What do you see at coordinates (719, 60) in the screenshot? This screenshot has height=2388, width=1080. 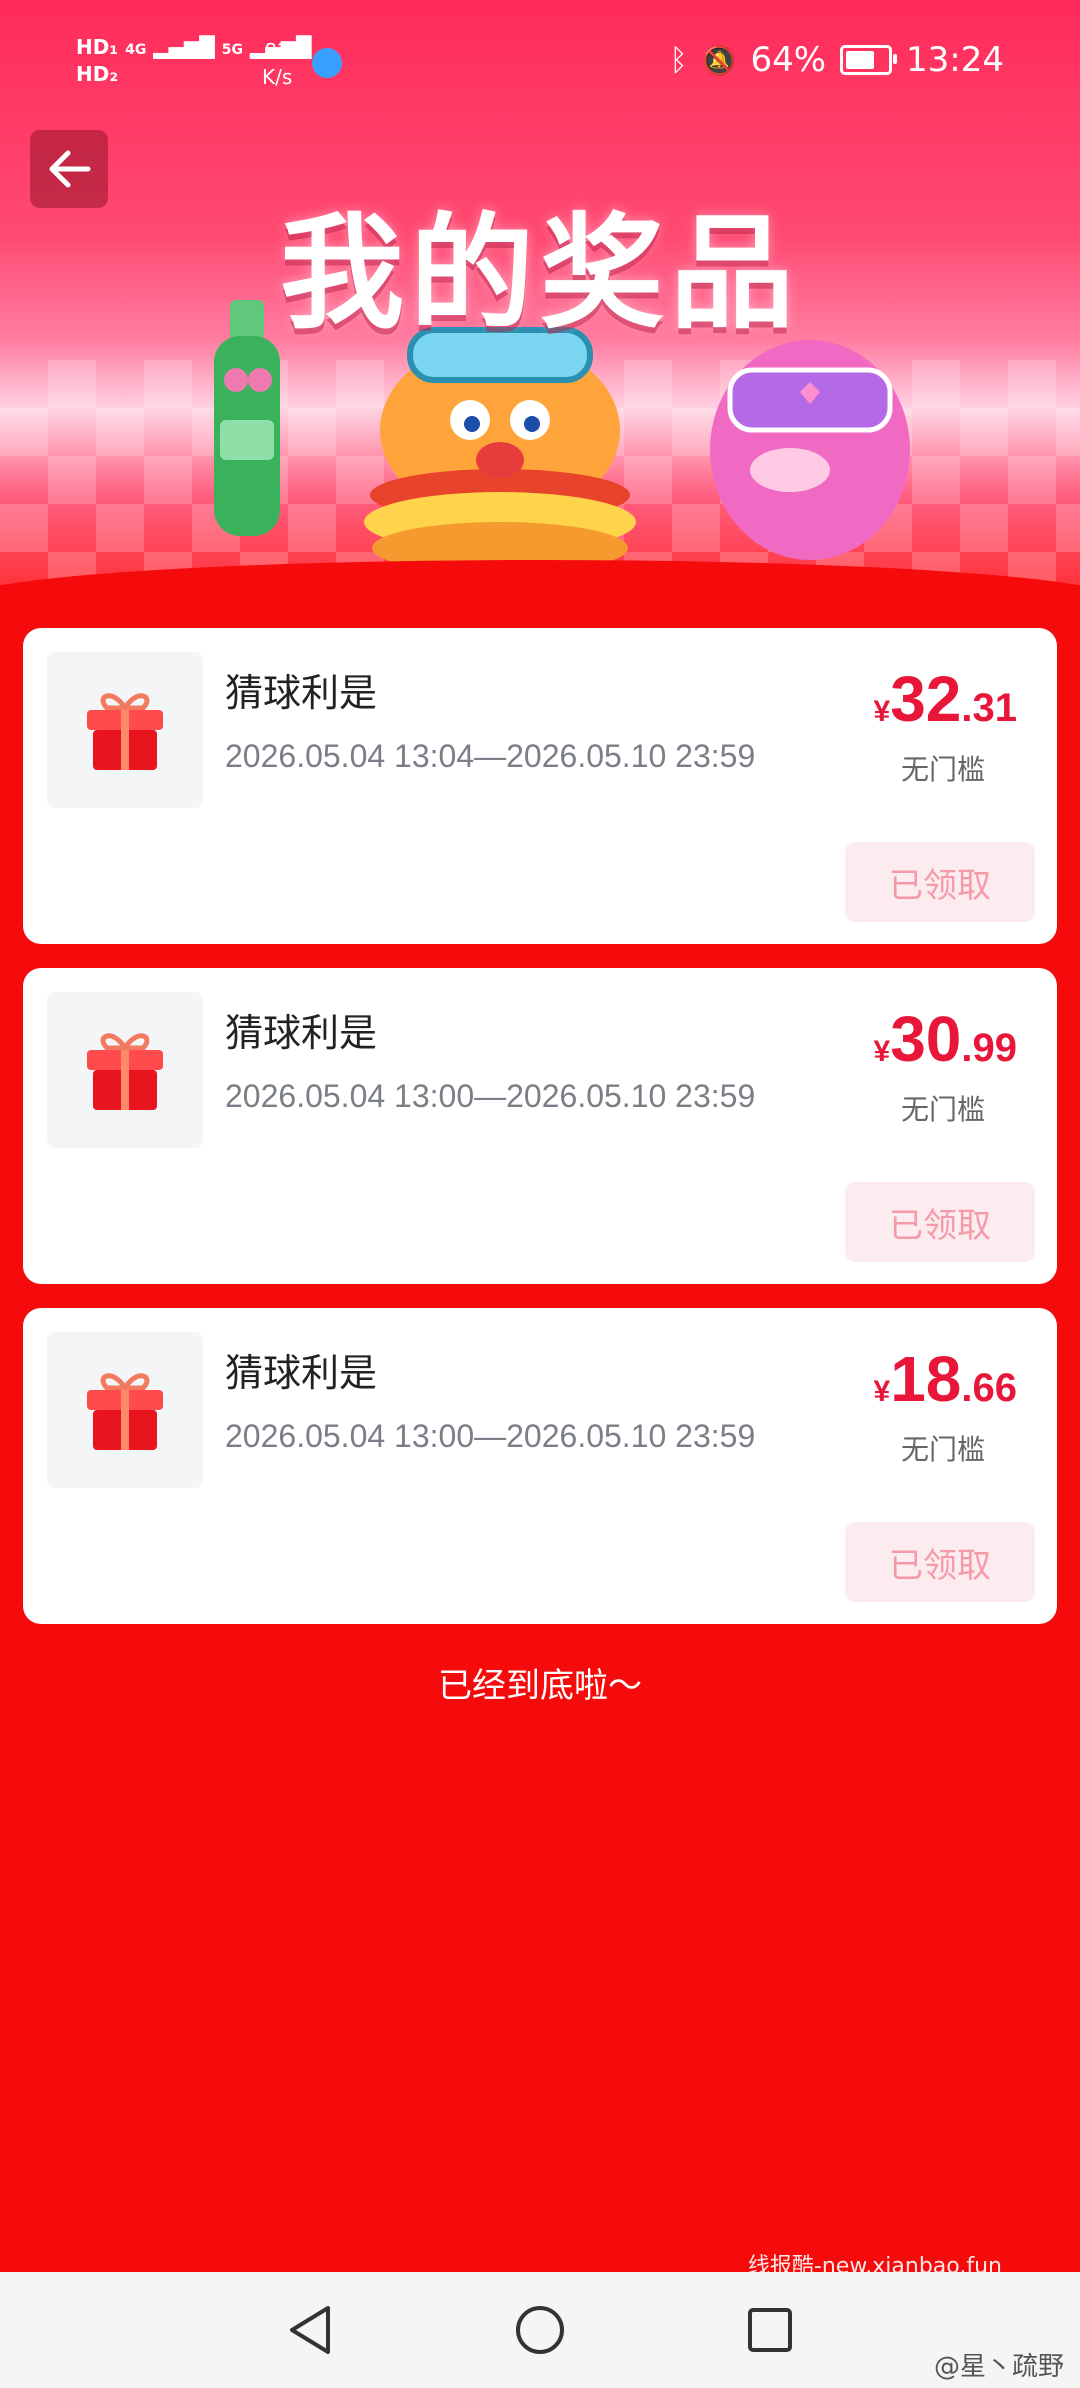 I see `mute-bell-icon: 🔕` at bounding box center [719, 60].